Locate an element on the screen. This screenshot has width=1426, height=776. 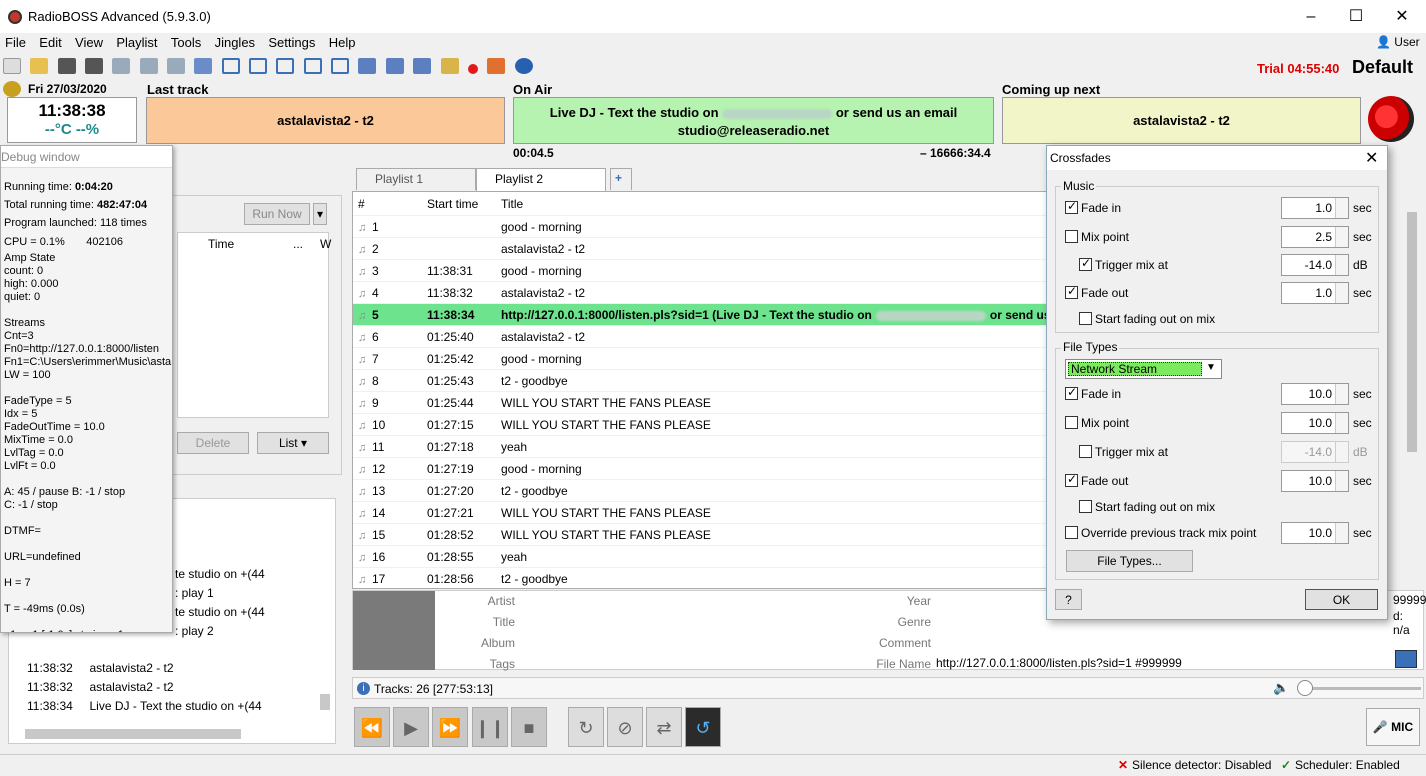
table-row: ♫ 2 astalavista2 - t2 is located at coordinates (699, 249).